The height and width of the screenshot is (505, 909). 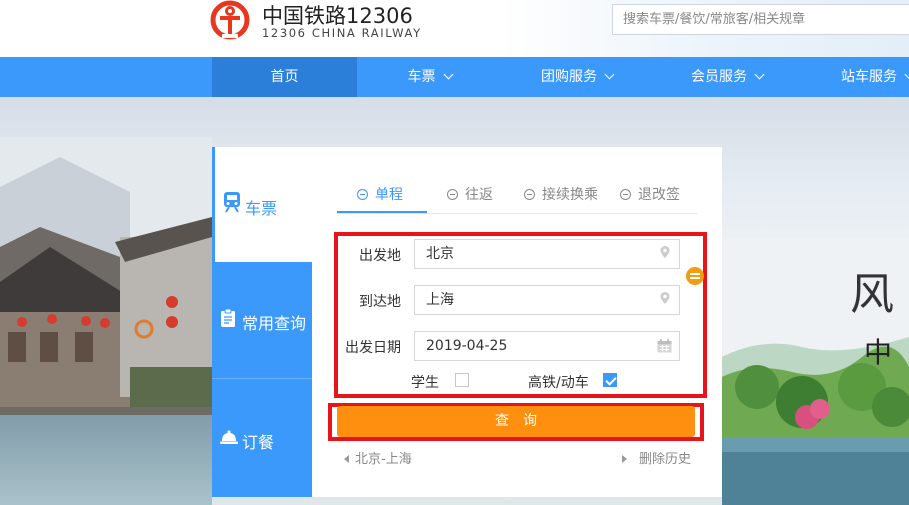 I want to click on query-form-highlight: 出发地 北京 到达地 上海 出发日期 2019-04-25 学生 高铁/动车, so click(x=520, y=315).